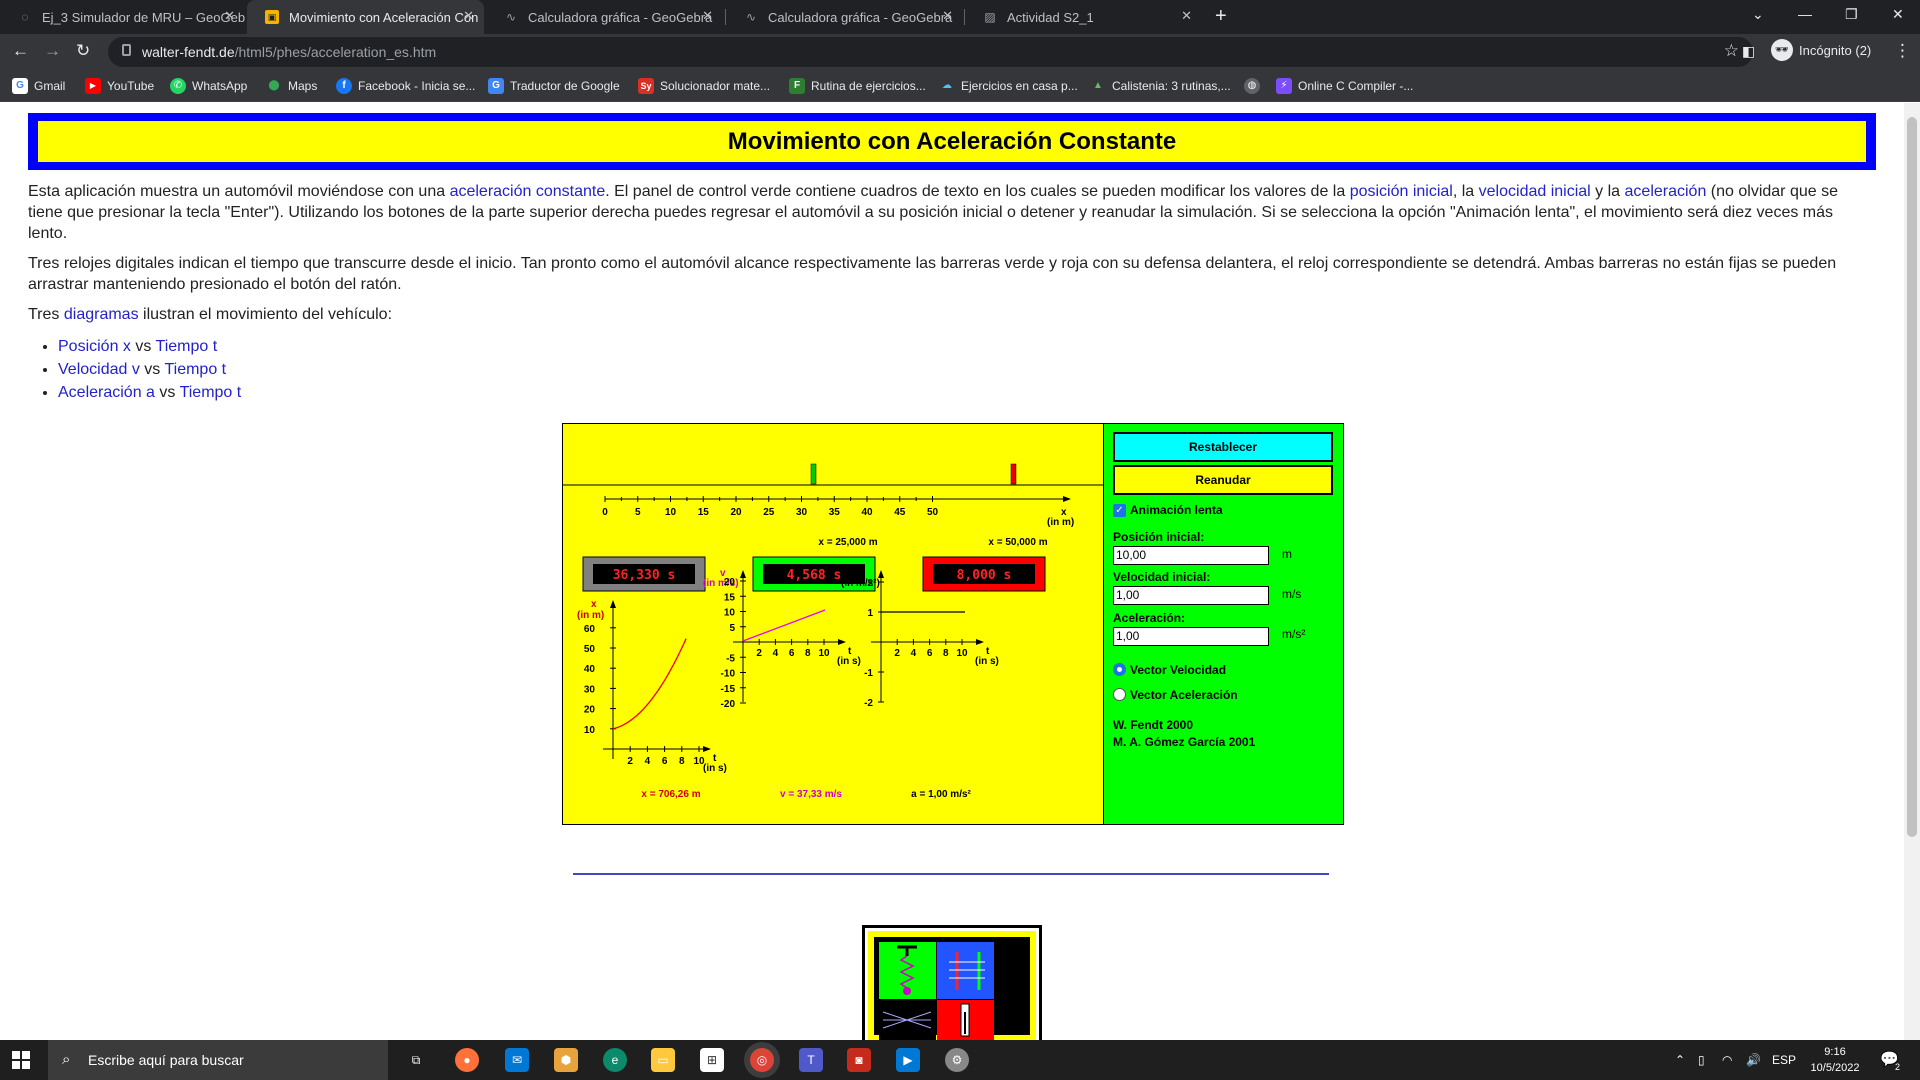 The width and height of the screenshot is (1920, 1080). What do you see at coordinates (1731, 51) in the screenshot?
I see `bookmark-star-icon: ☆` at bounding box center [1731, 51].